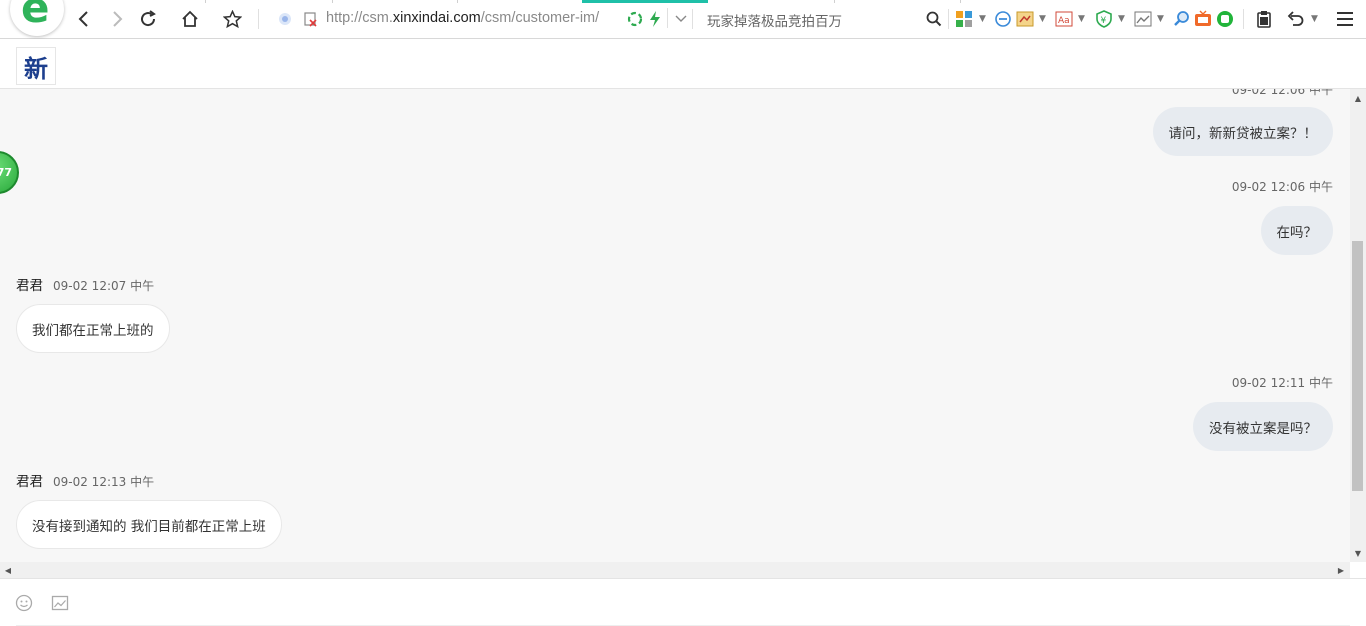  I want to click on agent-message-header: 君君 09-02 12:13 中午, so click(85, 480).